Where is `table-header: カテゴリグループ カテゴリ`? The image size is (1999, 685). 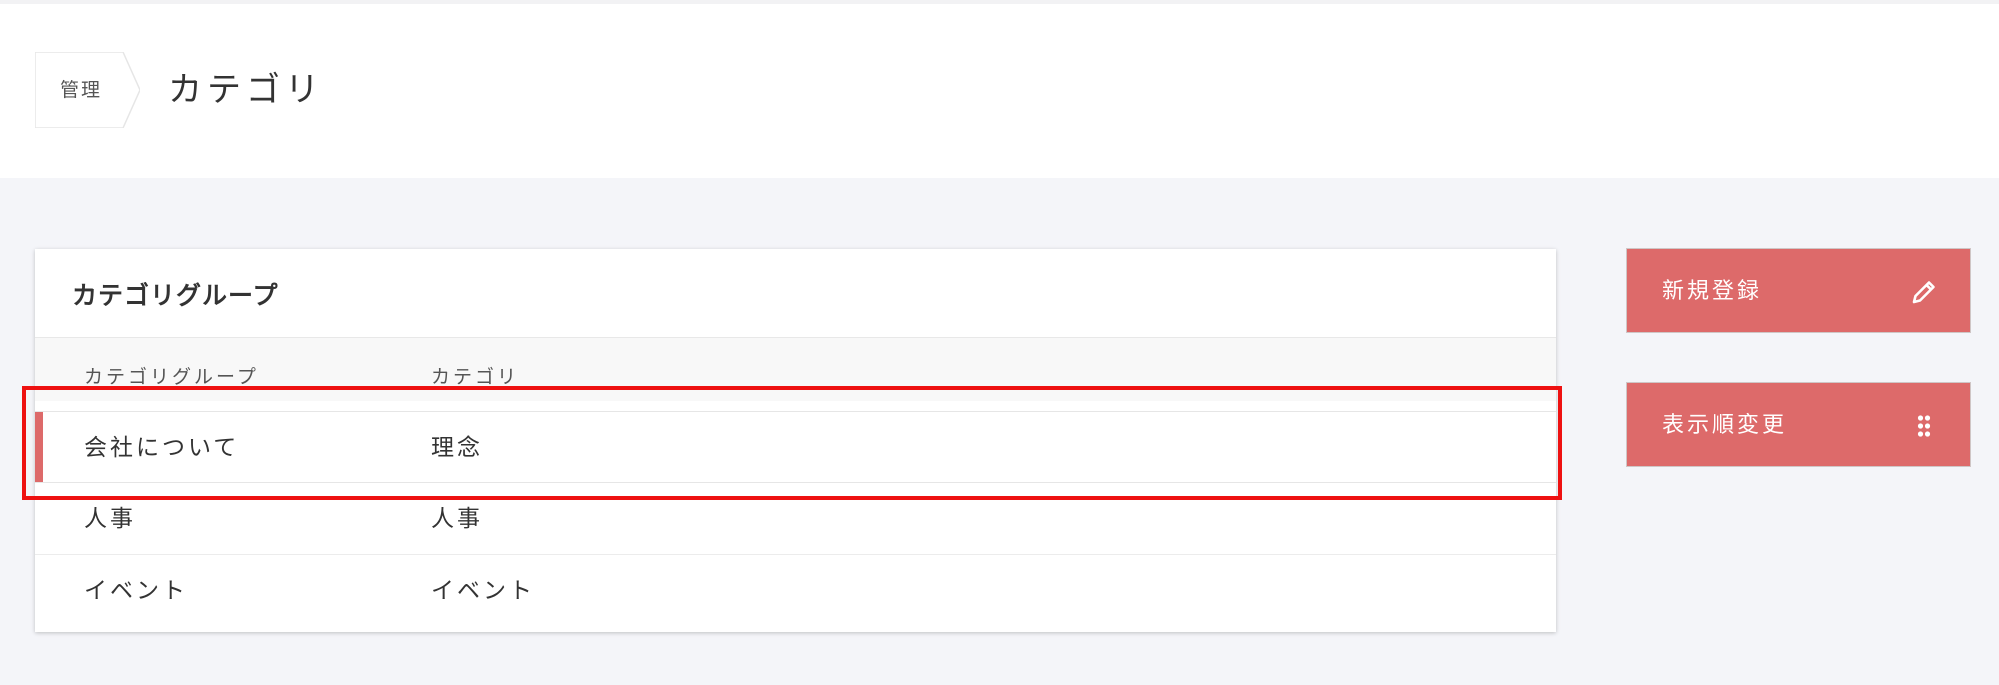 table-header: カテゴリグループ カテゴリ is located at coordinates (795, 369).